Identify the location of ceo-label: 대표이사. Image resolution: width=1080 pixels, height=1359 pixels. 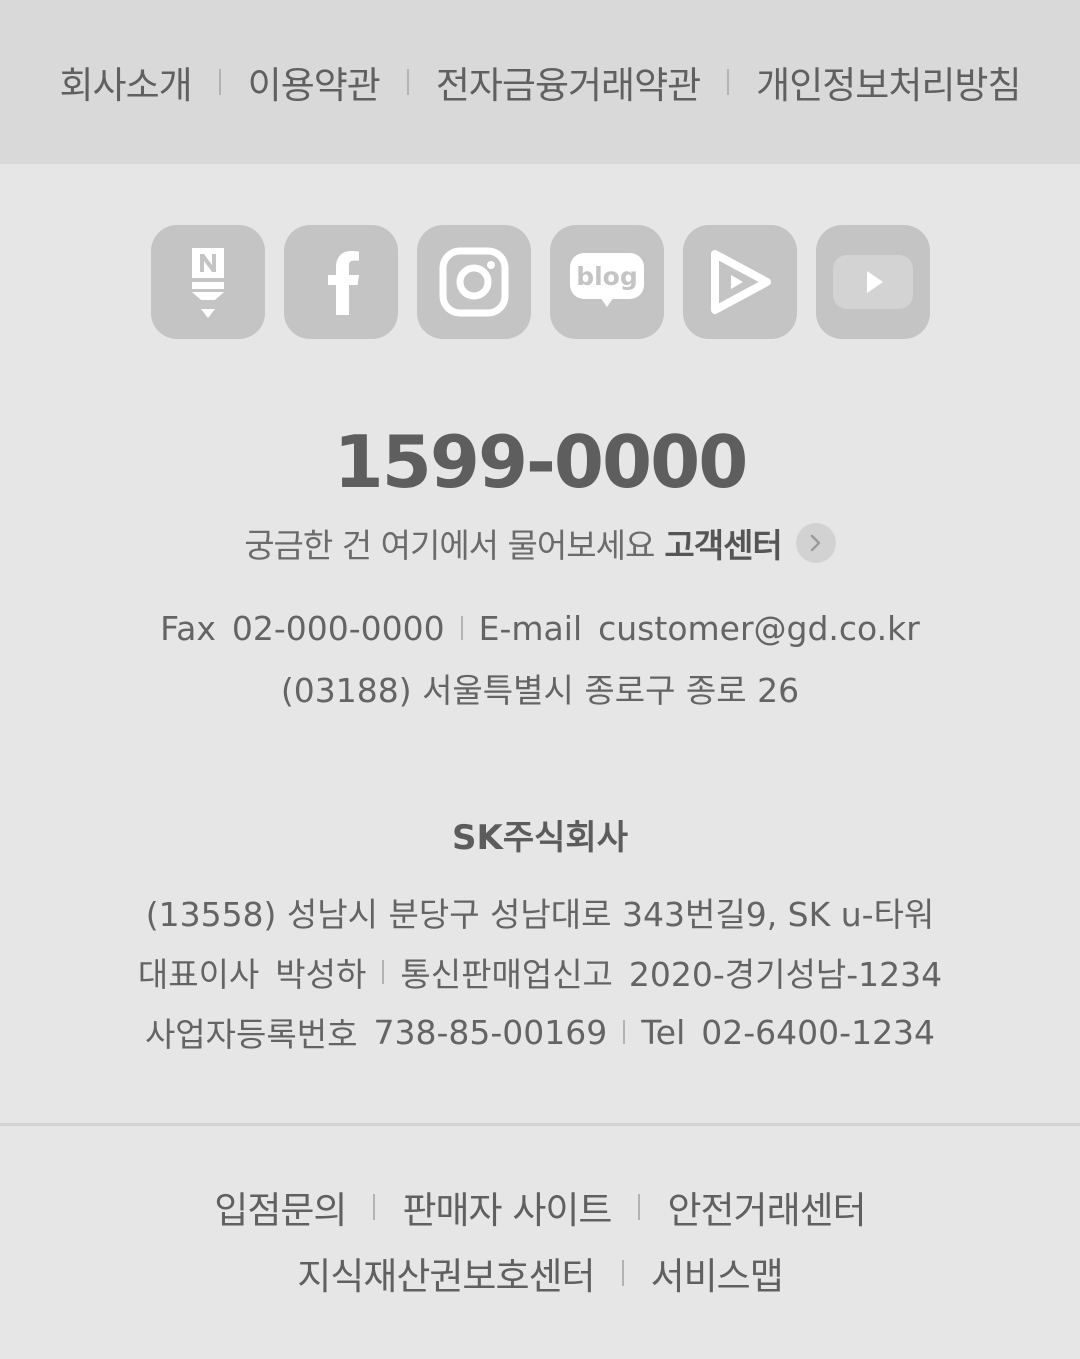
(198, 974).